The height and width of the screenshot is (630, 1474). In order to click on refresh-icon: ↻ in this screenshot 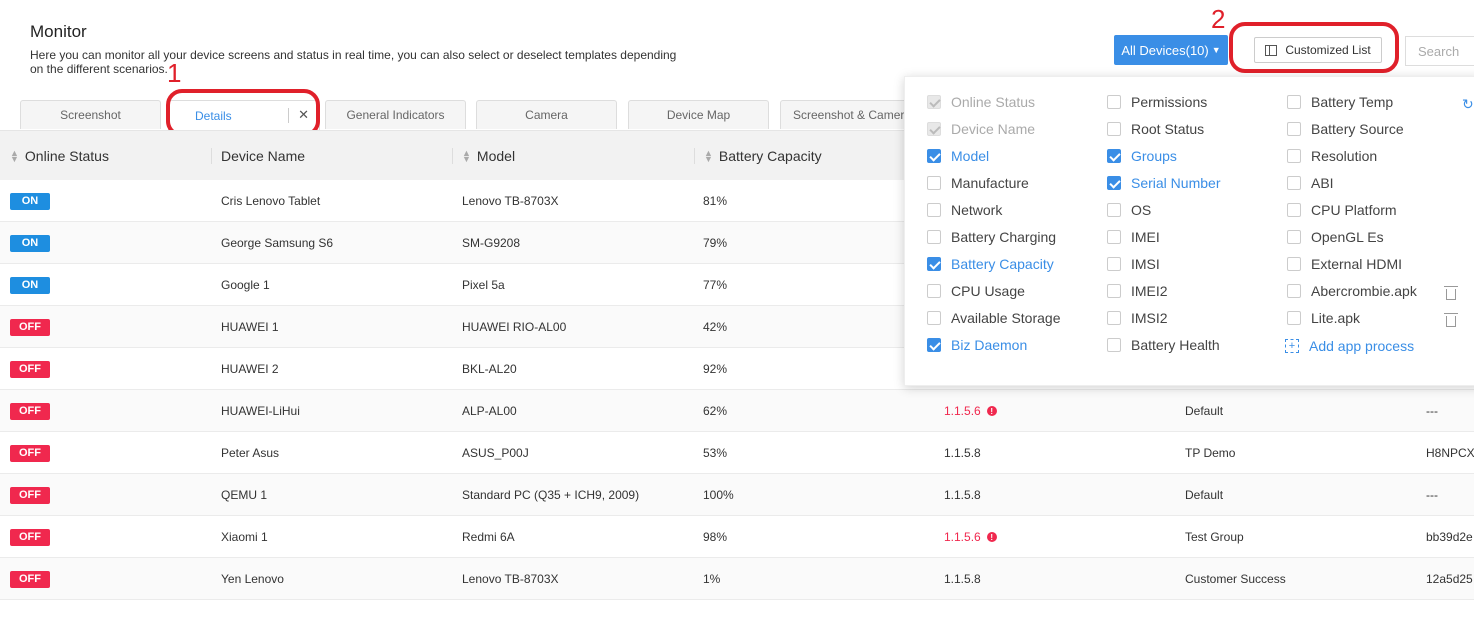, I will do `click(1468, 104)`.